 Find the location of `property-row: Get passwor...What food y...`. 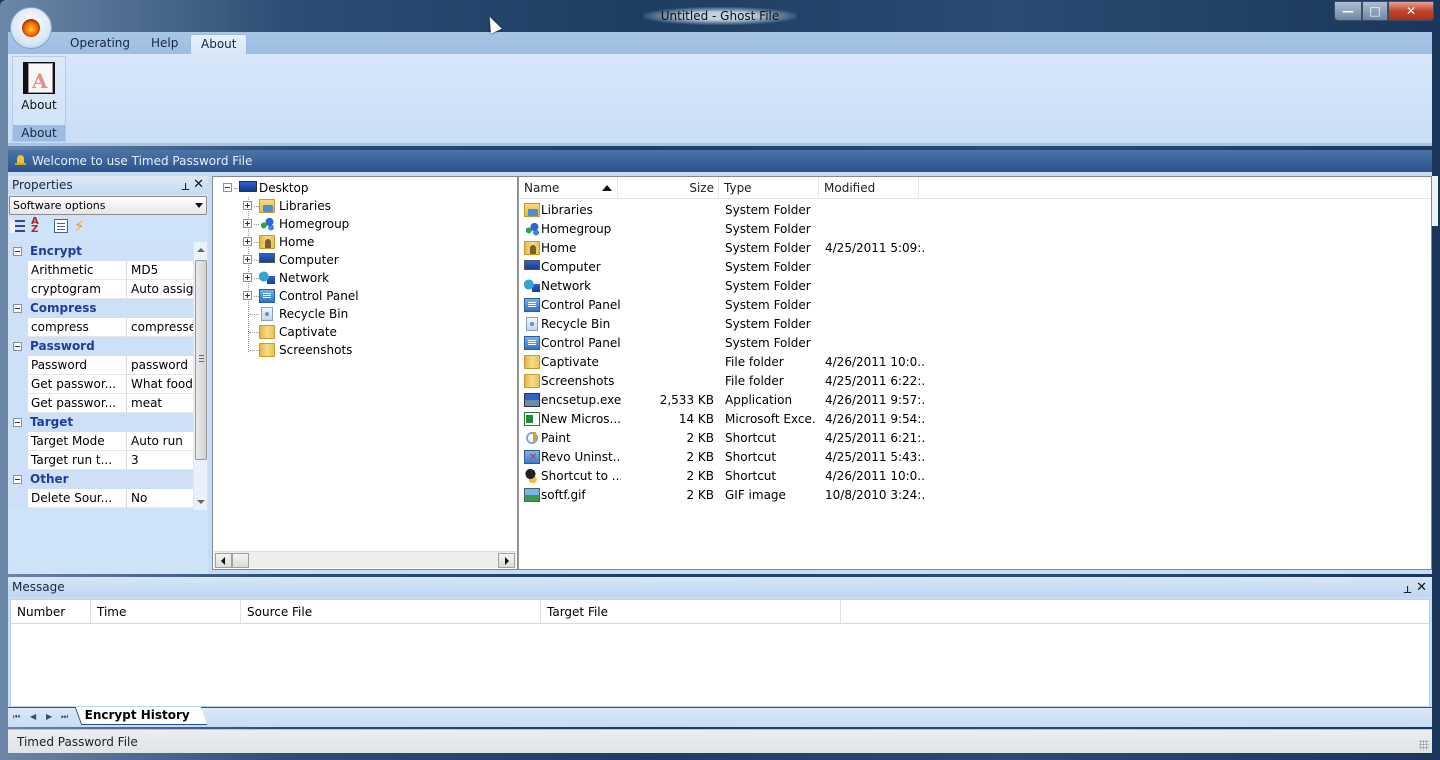

property-row: Get passwor...What food y... is located at coordinates (101, 384).